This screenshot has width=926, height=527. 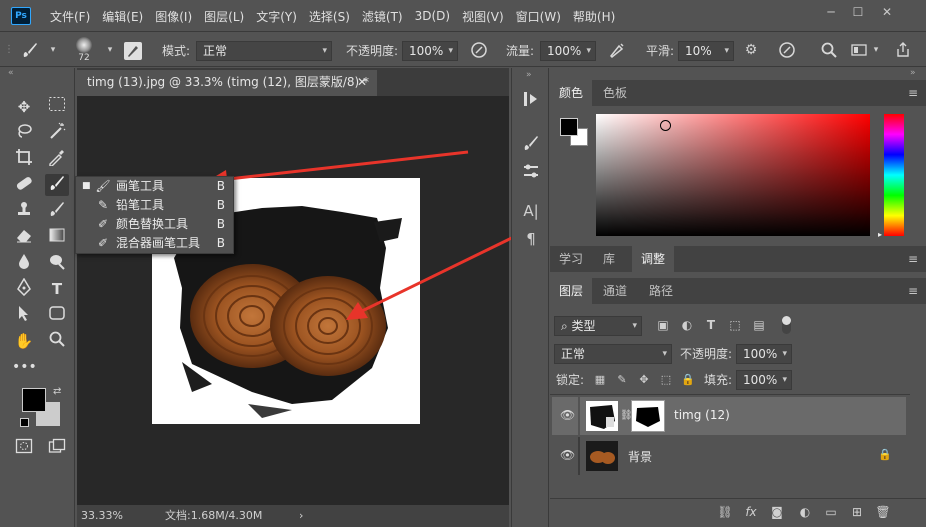 What do you see at coordinates (598, 326) in the screenshot?
I see `layer-filter-select: ⌕ 类型 ▾` at bounding box center [598, 326].